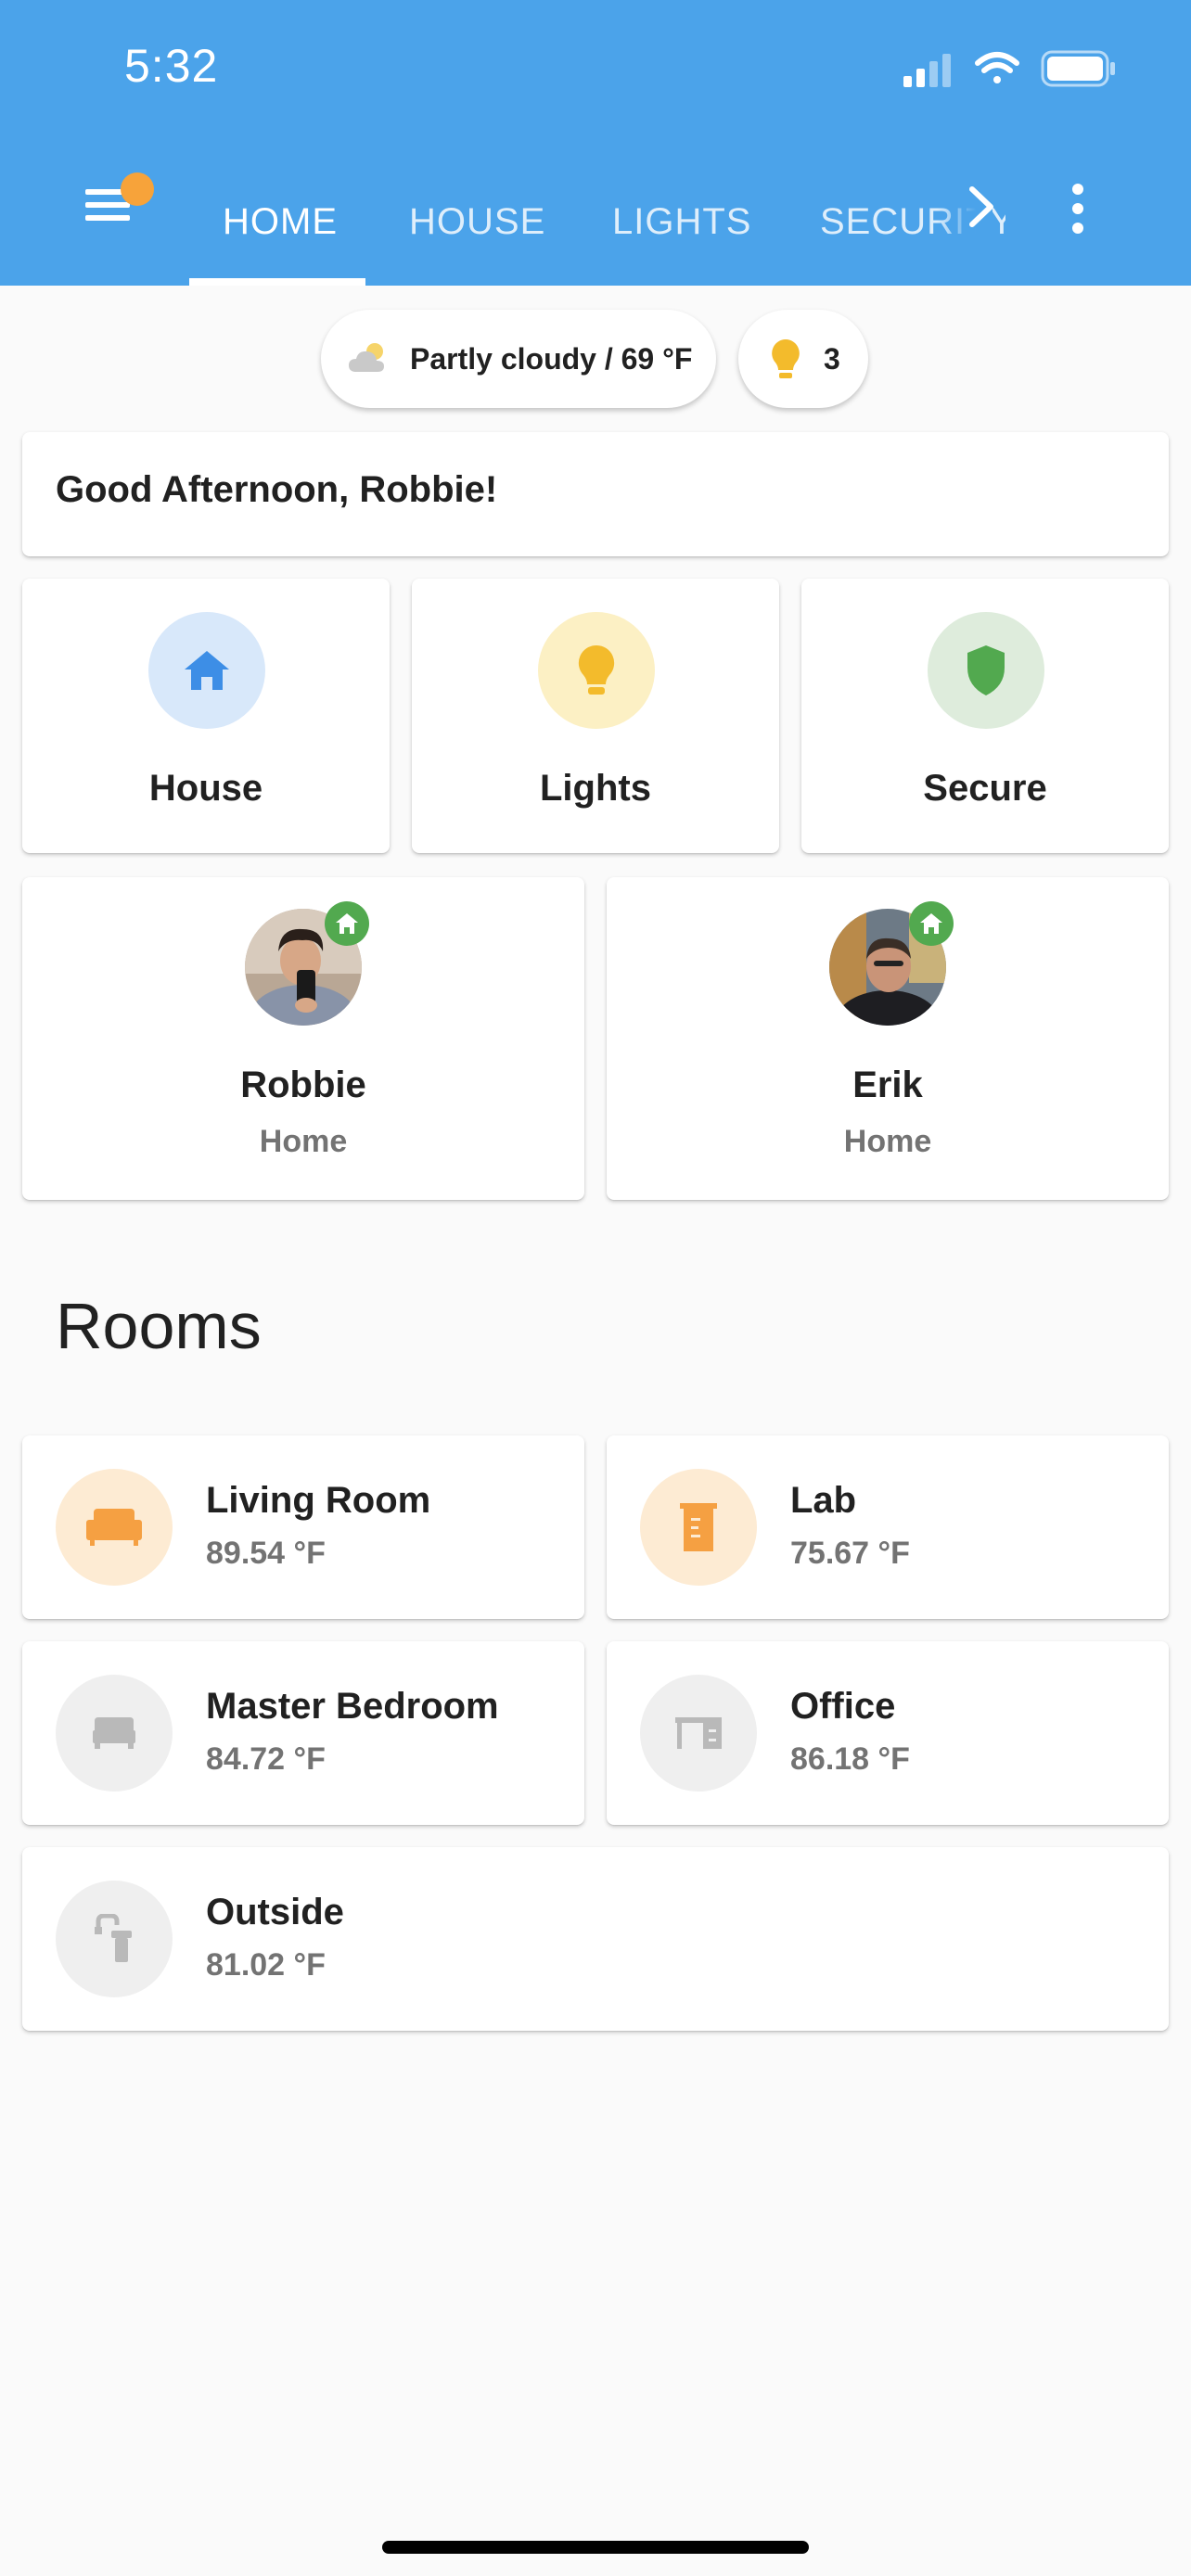 This screenshot has width=1191, height=2576. Describe the element at coordinates (477, 222) in the screenshot. I see `tab-house: HOUSE` at that location.